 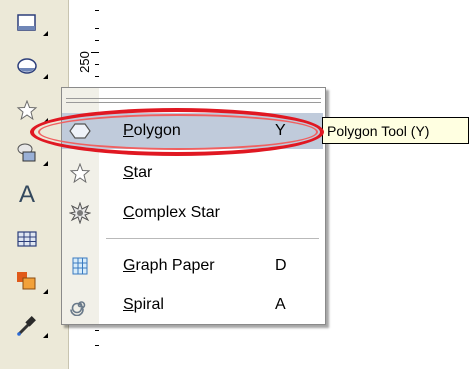 I want to click on toolbox: A, so click(x=34, y=184).